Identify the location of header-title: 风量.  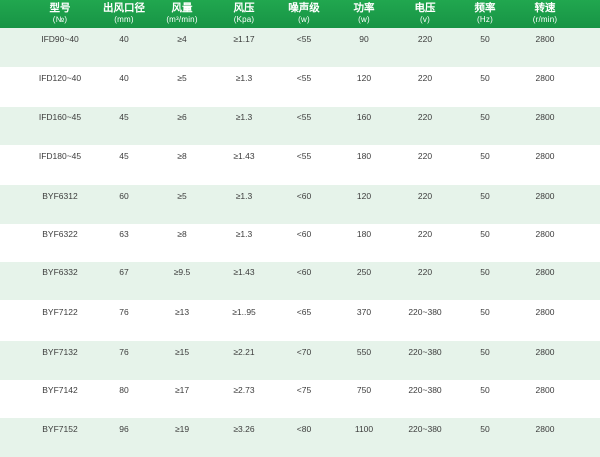
(182, 8).